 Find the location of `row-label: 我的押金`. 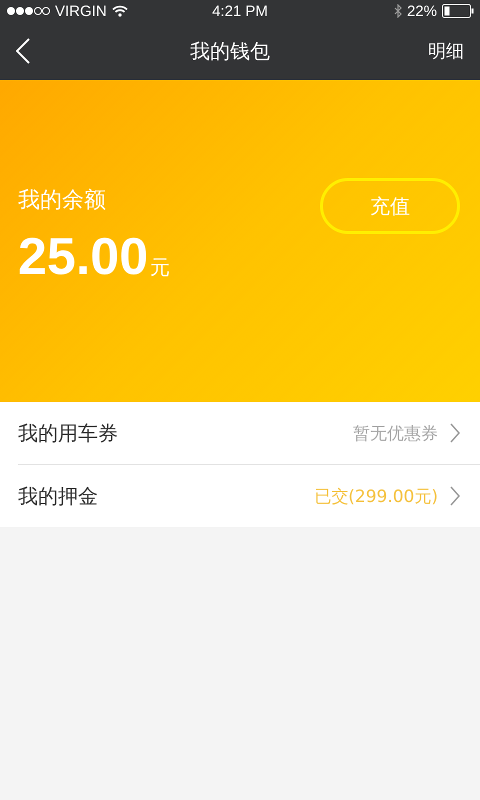

row-label: 我的押金 is located at coordinates (58, 496).